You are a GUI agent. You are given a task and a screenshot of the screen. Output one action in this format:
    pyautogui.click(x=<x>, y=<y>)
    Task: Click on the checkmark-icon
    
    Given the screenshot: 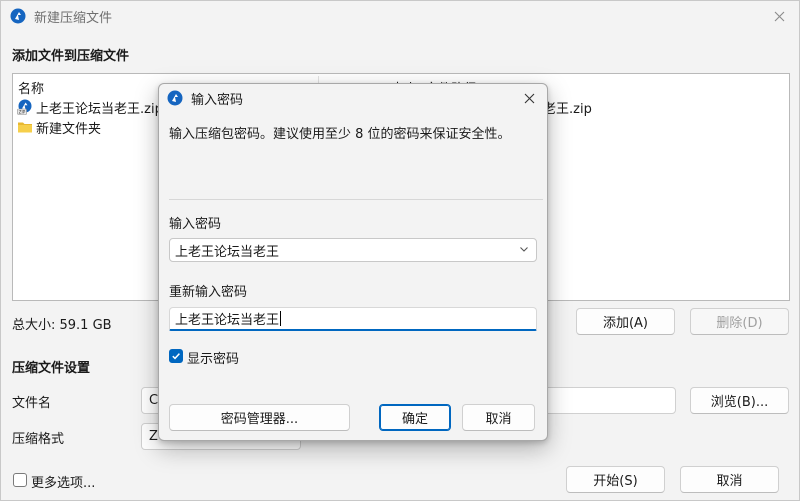 What is the action you would take?
    pyautogui.click(x=176, y=356)
    